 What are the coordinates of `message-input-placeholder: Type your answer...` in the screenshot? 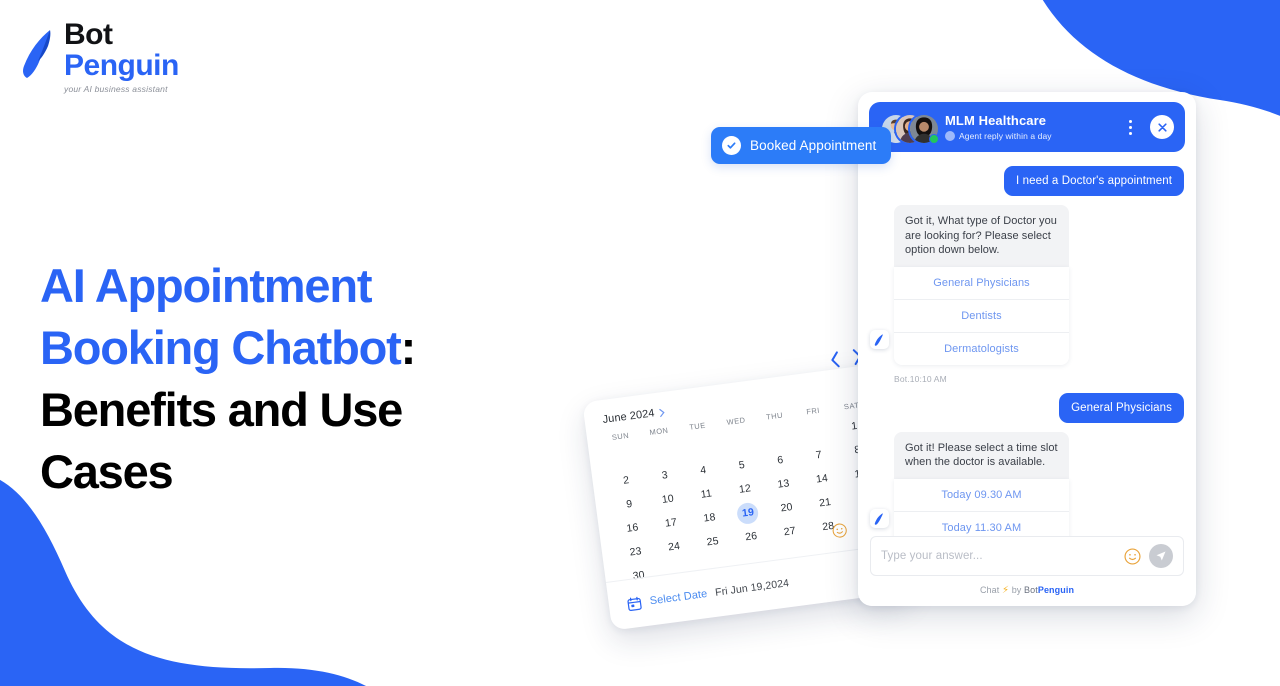 It's located at (998, 556).